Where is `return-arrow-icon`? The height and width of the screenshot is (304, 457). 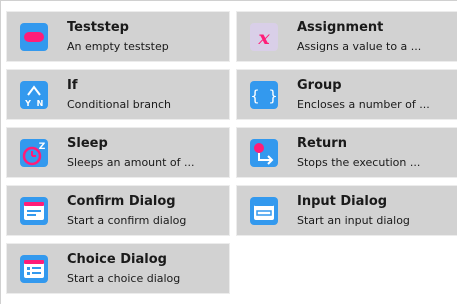 return-arrow-icon is located at coordinates (264, 153).